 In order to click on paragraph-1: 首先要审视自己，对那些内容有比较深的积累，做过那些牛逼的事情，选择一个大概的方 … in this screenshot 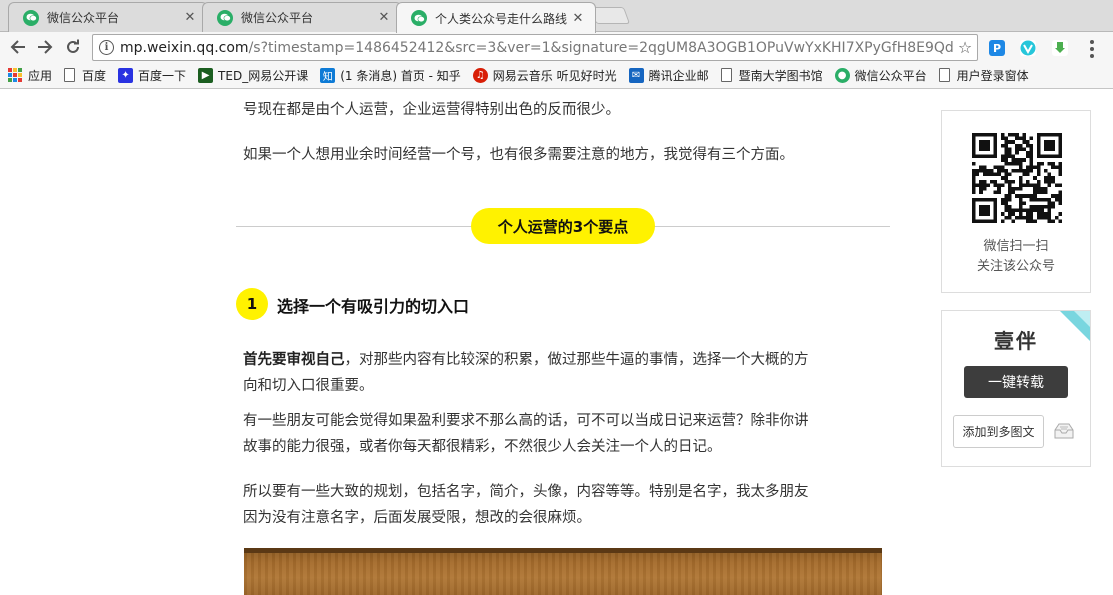, I will do `click(563, 373)`.